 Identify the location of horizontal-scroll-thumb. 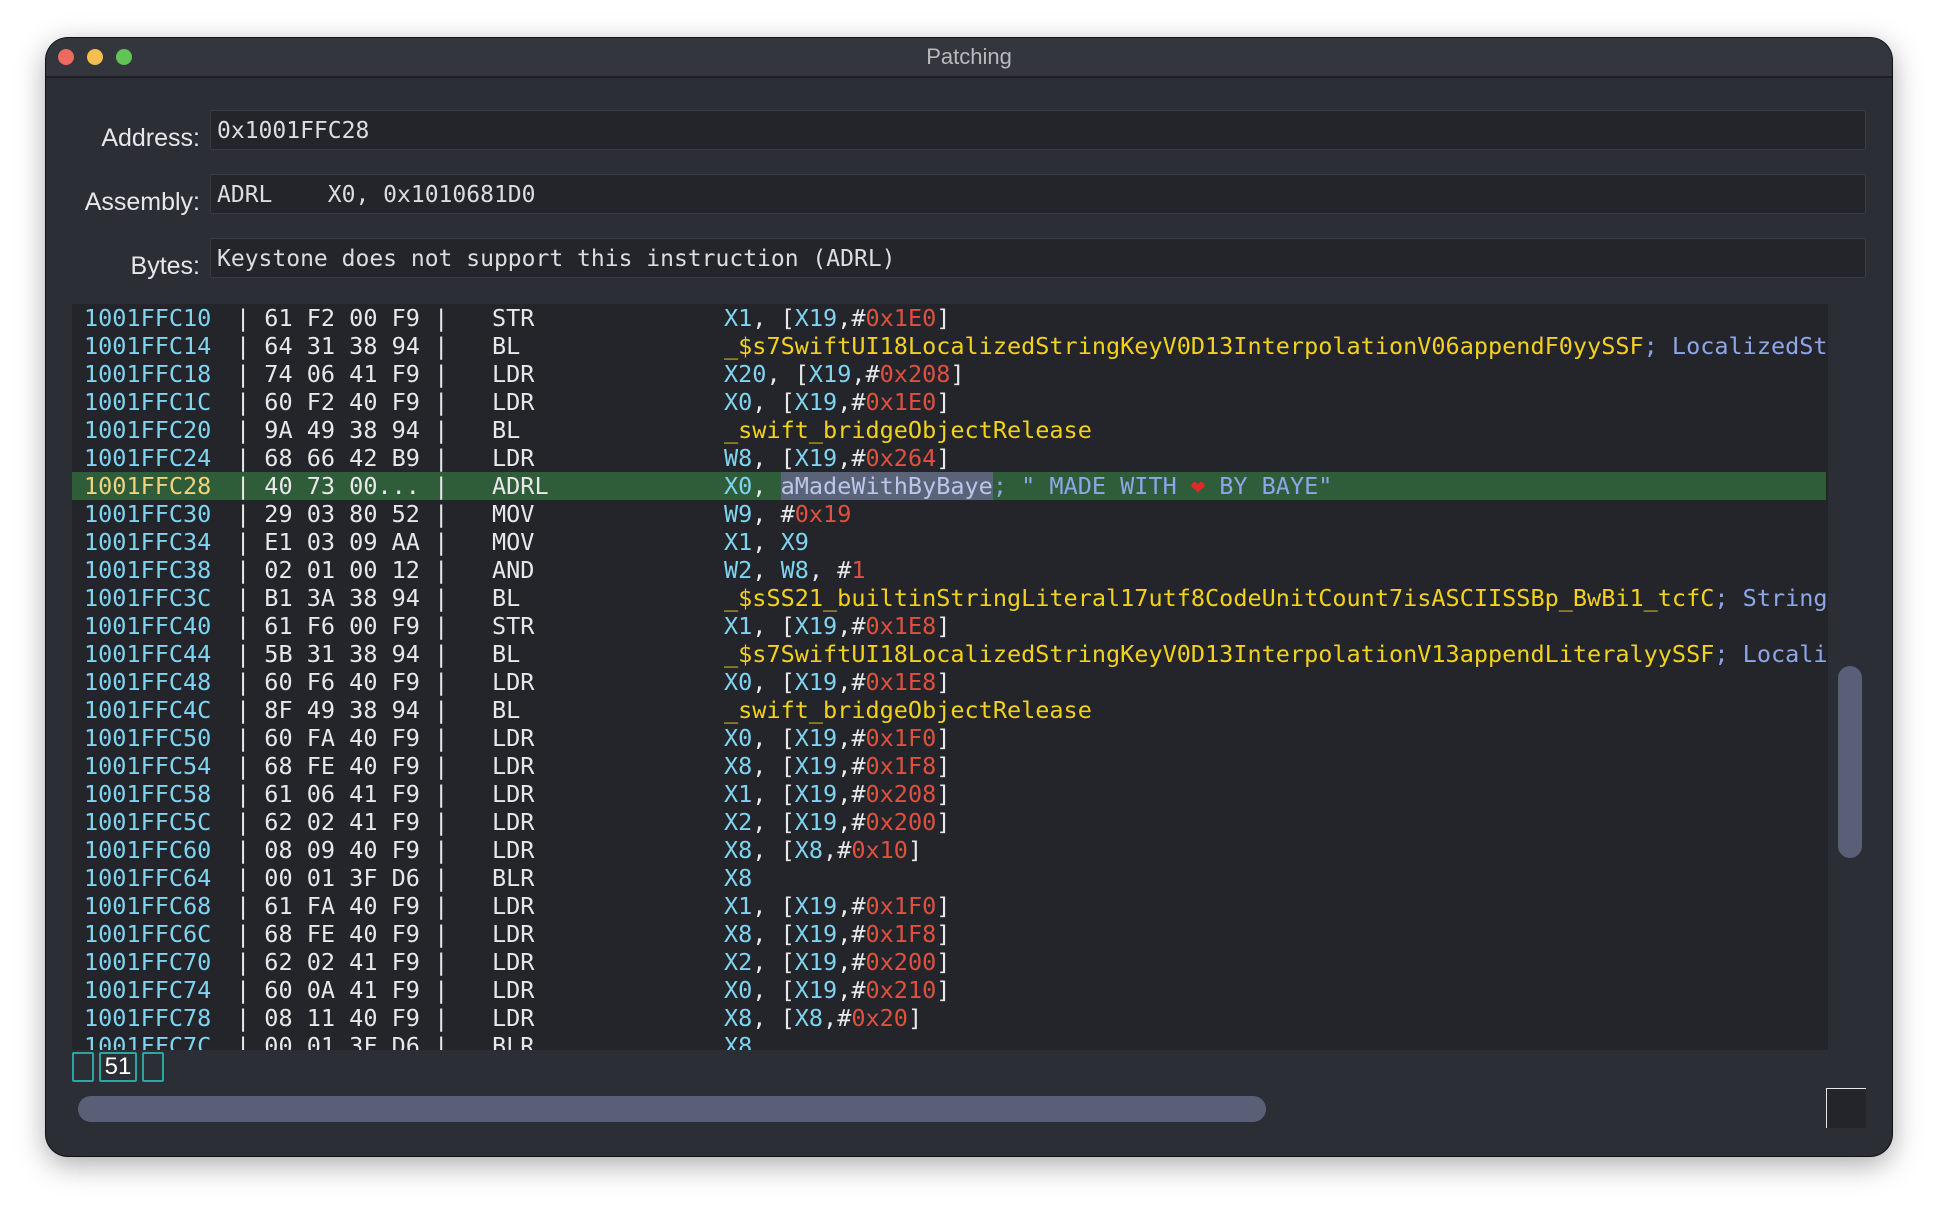
(672, 1109).